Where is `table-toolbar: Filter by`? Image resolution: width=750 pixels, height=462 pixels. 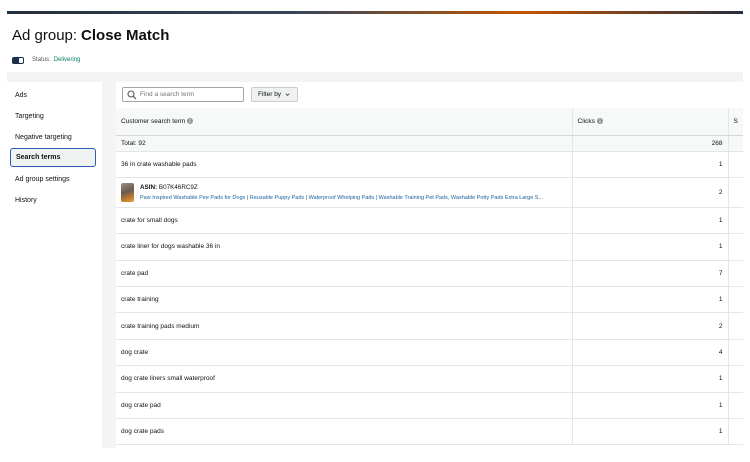 table-toolbar: Filter by is located at coordinates (429, 95).